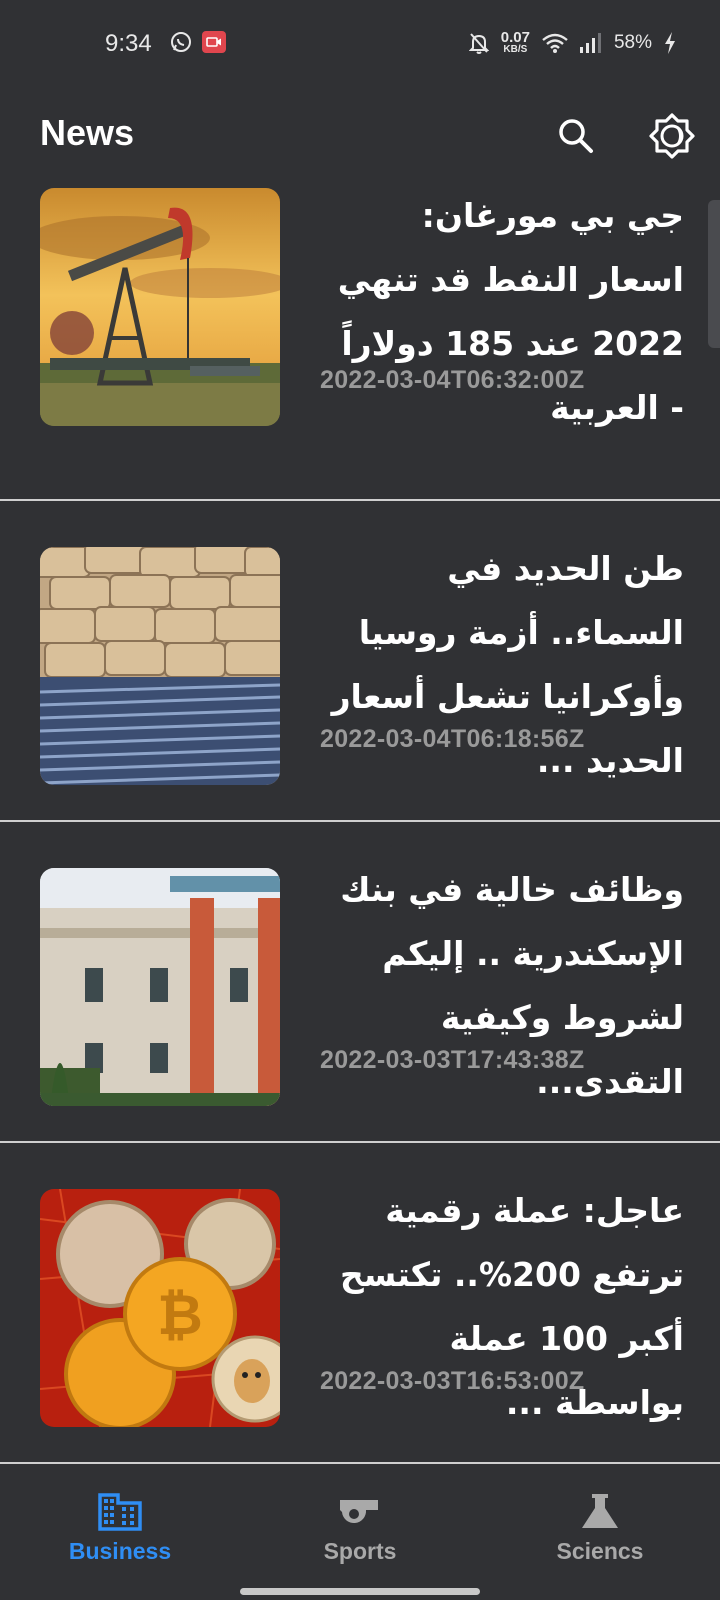 Image resolution: width=720 pixels, height=1600 pixels. What do you see at coordinates (198, 42) in the screenshot?
I see `notification-icons` at bounding box center [198, 42].